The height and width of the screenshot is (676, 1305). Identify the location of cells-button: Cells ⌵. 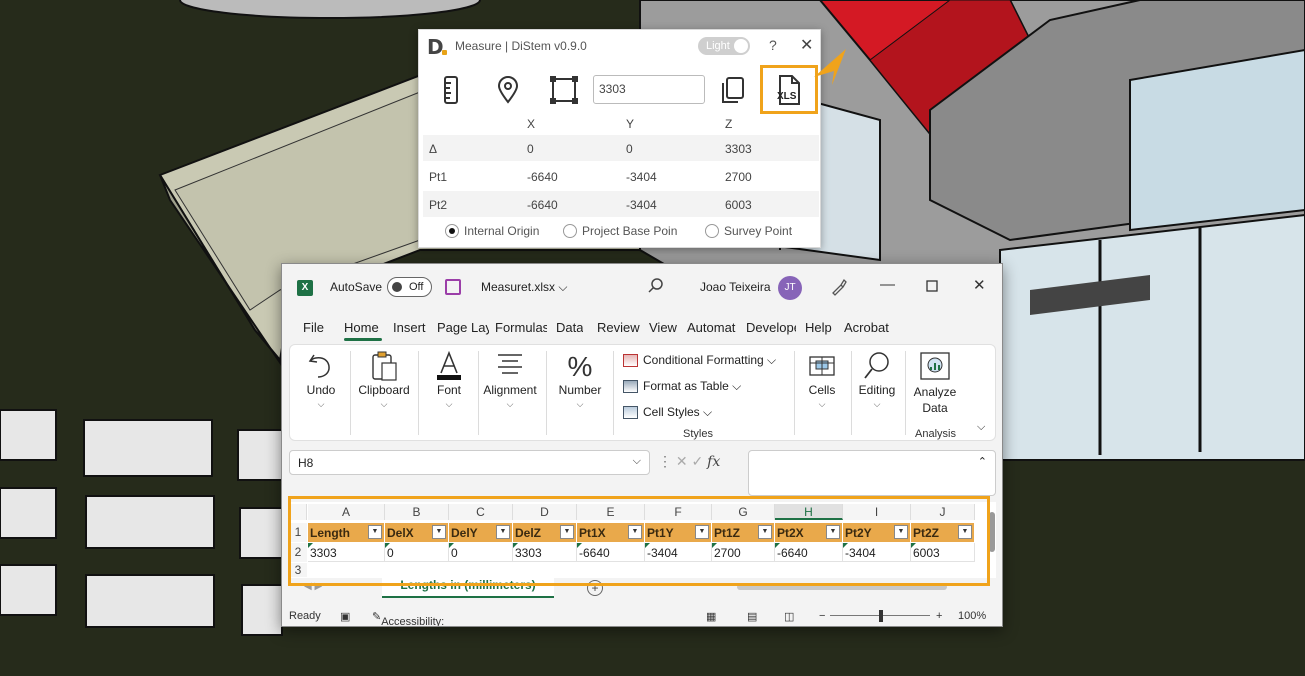
(822, 392).